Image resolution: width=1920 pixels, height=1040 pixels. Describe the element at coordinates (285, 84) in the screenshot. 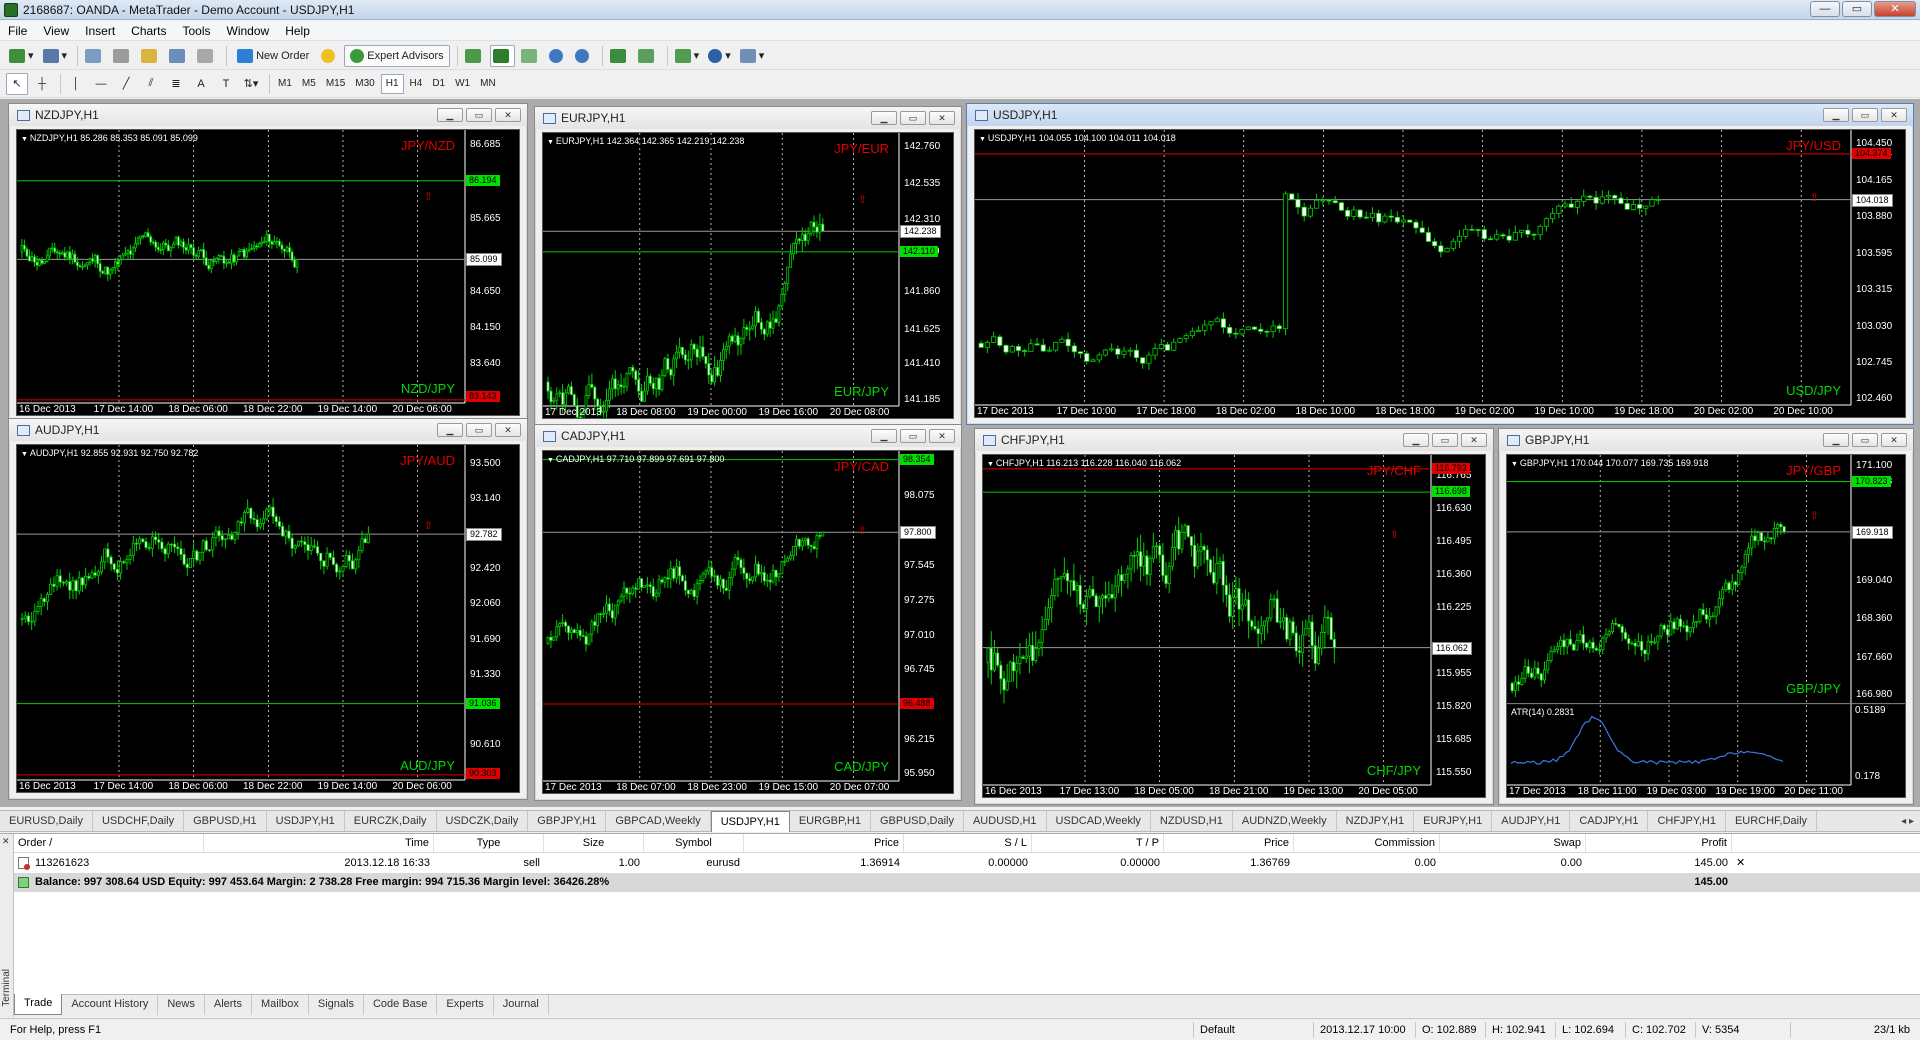

I see `timeframe-m1: M1` at that location.